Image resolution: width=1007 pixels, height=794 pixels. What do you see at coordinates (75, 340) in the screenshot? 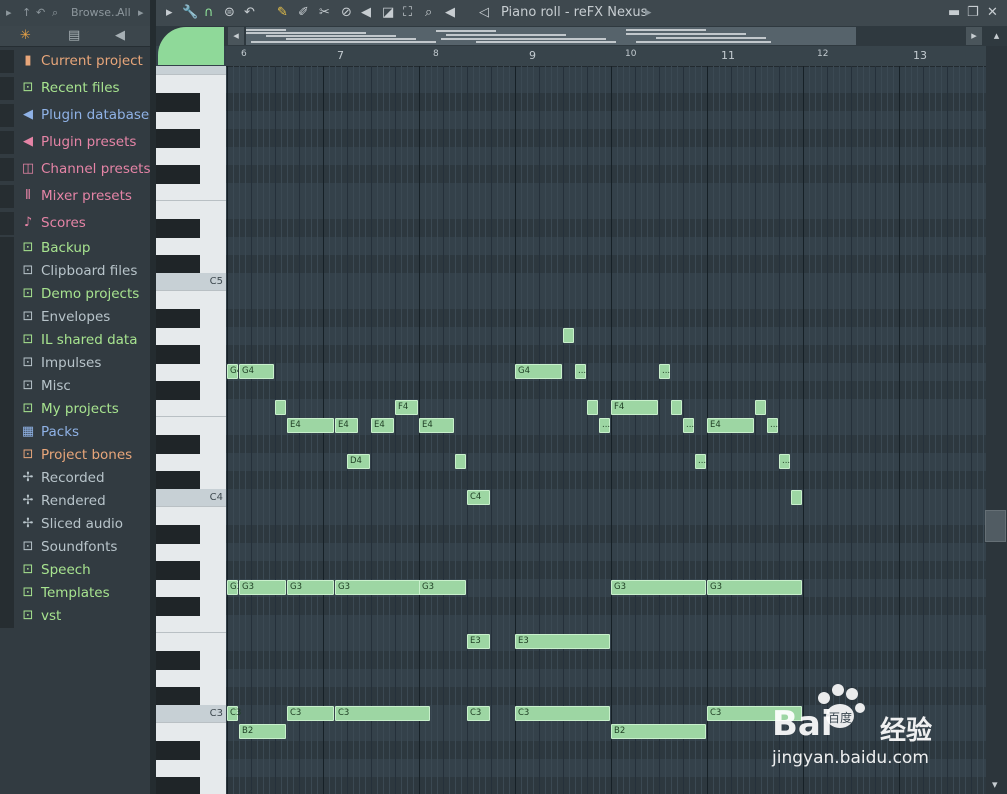
I see `browser-item-il-shared-data: ⊡ IL shared data` at bounding box center [75, 340].